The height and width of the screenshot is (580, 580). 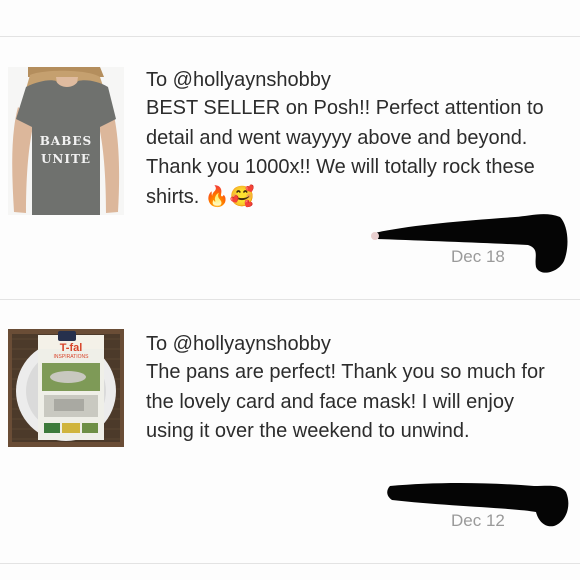 I want to click on product-thumbnail: BABES UNITE, so click(x=66, y=141).